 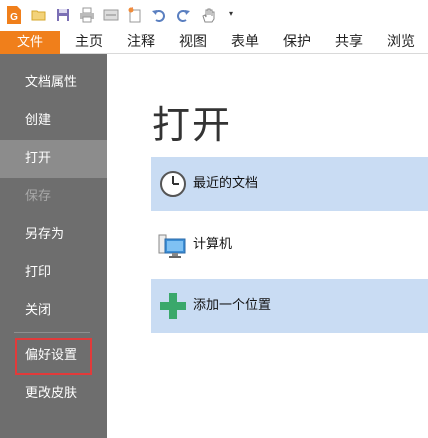 What do you see at coordinates (63, 15) in the screenshot?
I see `save-icon` at bounding box center [63, 15].